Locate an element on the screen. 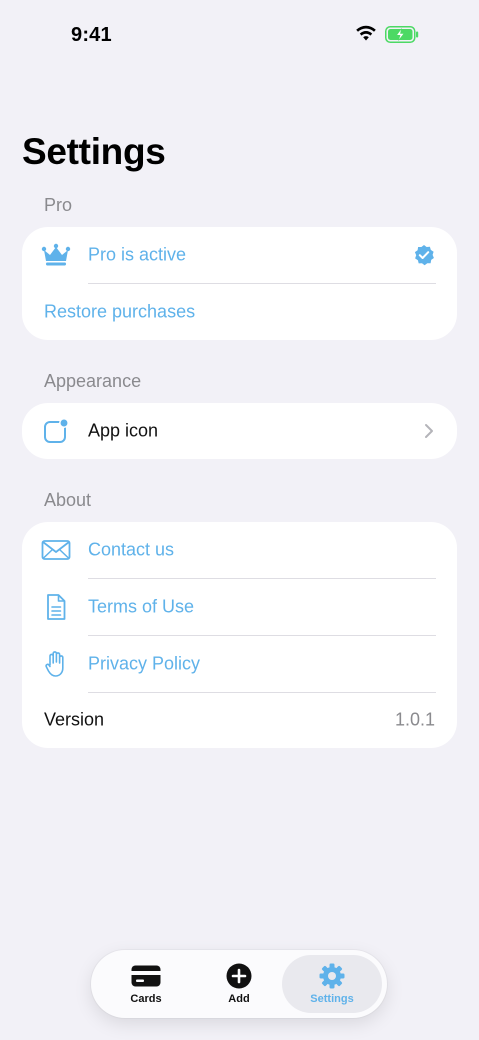  pro-status-row: Pro is active is located at coordinates (239, 255).